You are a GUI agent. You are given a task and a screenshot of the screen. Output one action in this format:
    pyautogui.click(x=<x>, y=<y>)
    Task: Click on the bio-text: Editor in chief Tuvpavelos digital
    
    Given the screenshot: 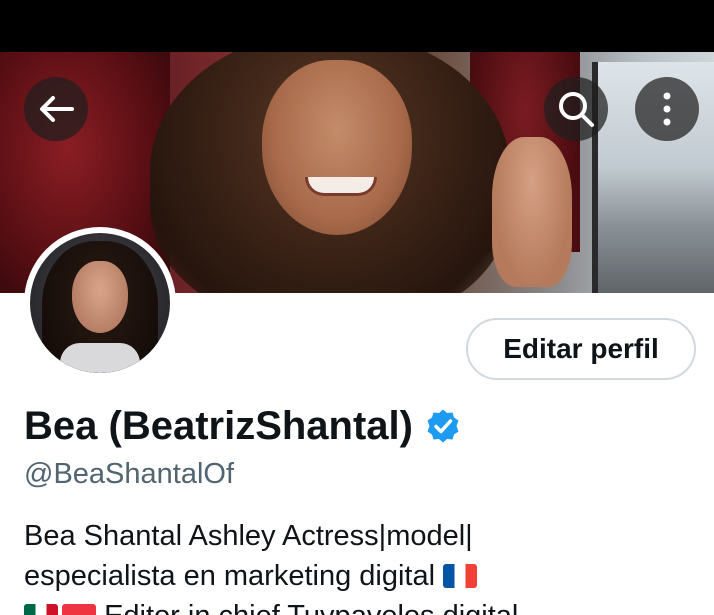 What is the action you would take?
    pyautogui.click(x=311, y=607)
    